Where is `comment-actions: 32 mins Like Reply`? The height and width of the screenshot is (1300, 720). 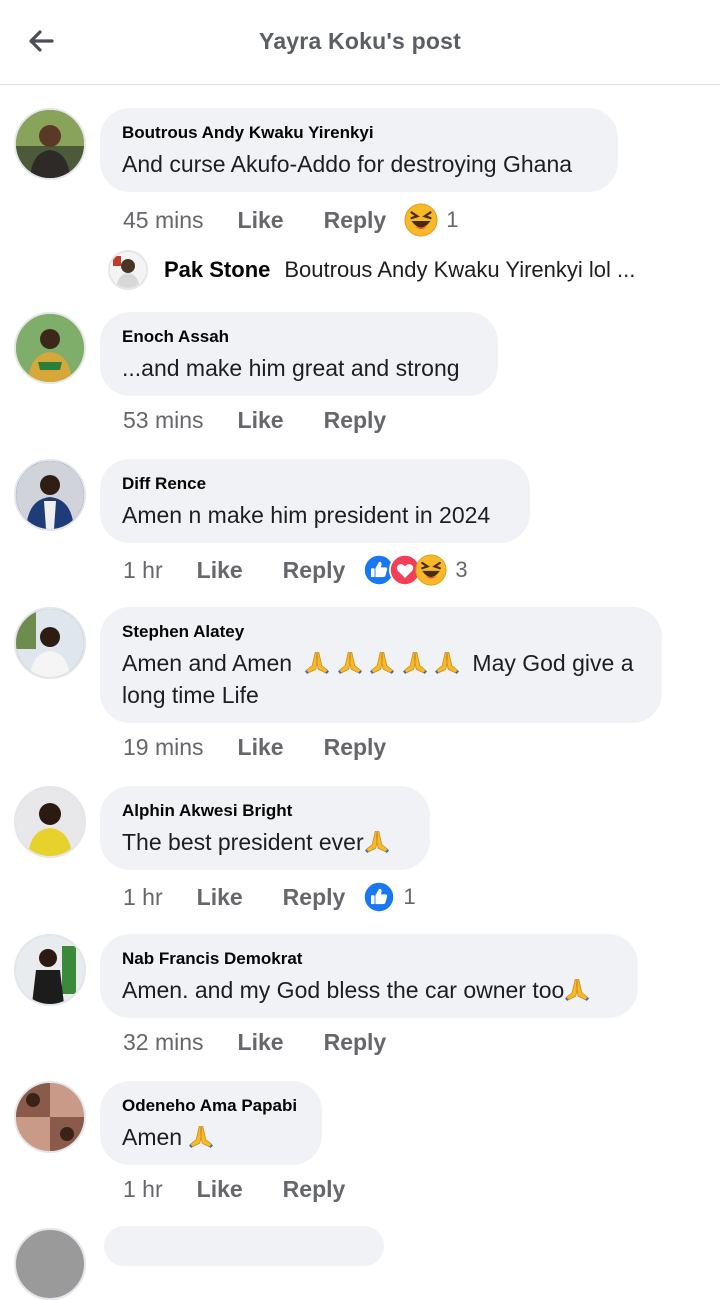 comment-actions: 32 mins Like Reply is located at coordinates (274, 1042).